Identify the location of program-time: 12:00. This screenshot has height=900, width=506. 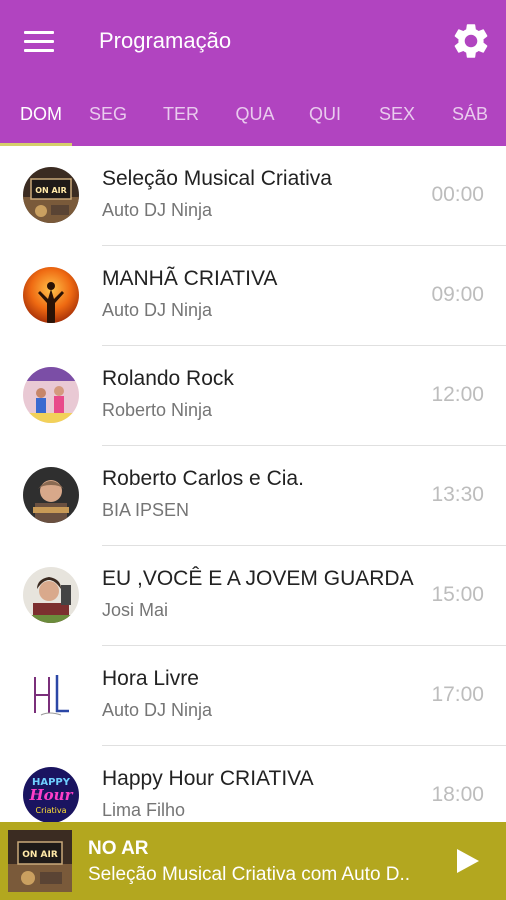
(457, 394).